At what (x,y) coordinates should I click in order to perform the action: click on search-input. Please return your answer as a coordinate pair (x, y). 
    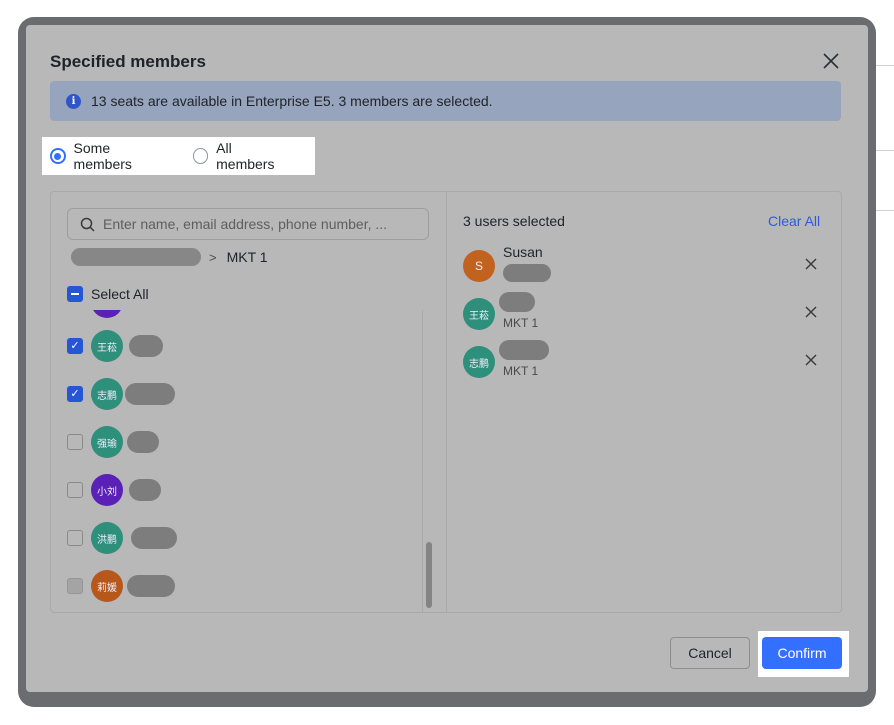
    Looking at the image, I should click on (263, 224).